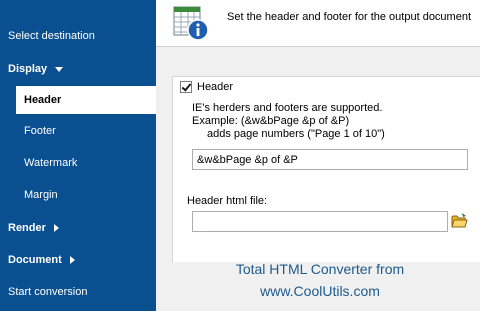 This screenshot has height=311, width=480. What do you see at coordinates (320, 221) in the screenshot?
I see `header-html-file-input` at bounding box center [320, 221].